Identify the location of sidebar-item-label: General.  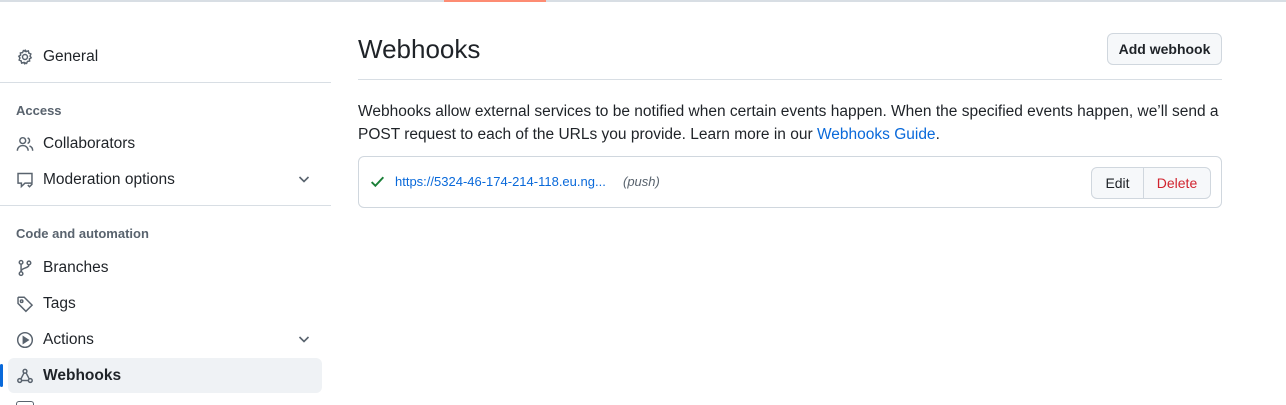
(71, 56).